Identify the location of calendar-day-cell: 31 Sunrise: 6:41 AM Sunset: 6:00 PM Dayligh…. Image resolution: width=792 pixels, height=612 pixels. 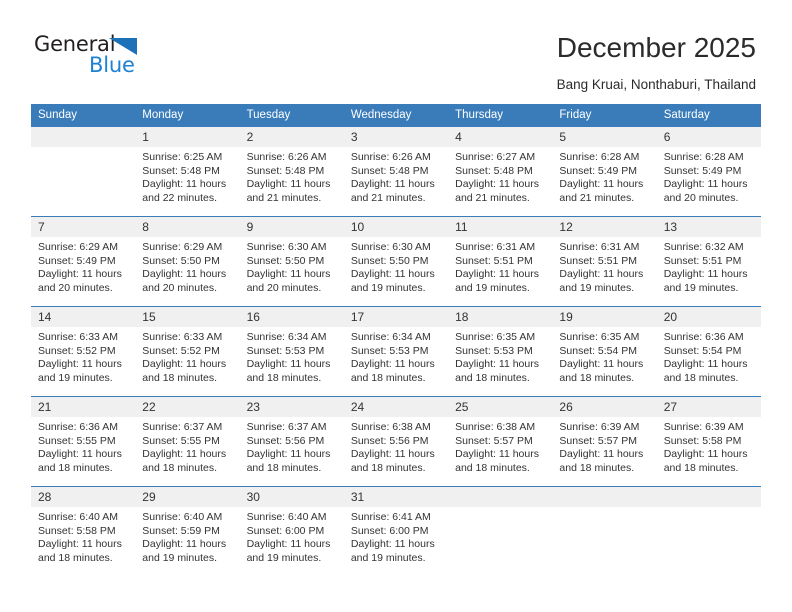
(396, 531).